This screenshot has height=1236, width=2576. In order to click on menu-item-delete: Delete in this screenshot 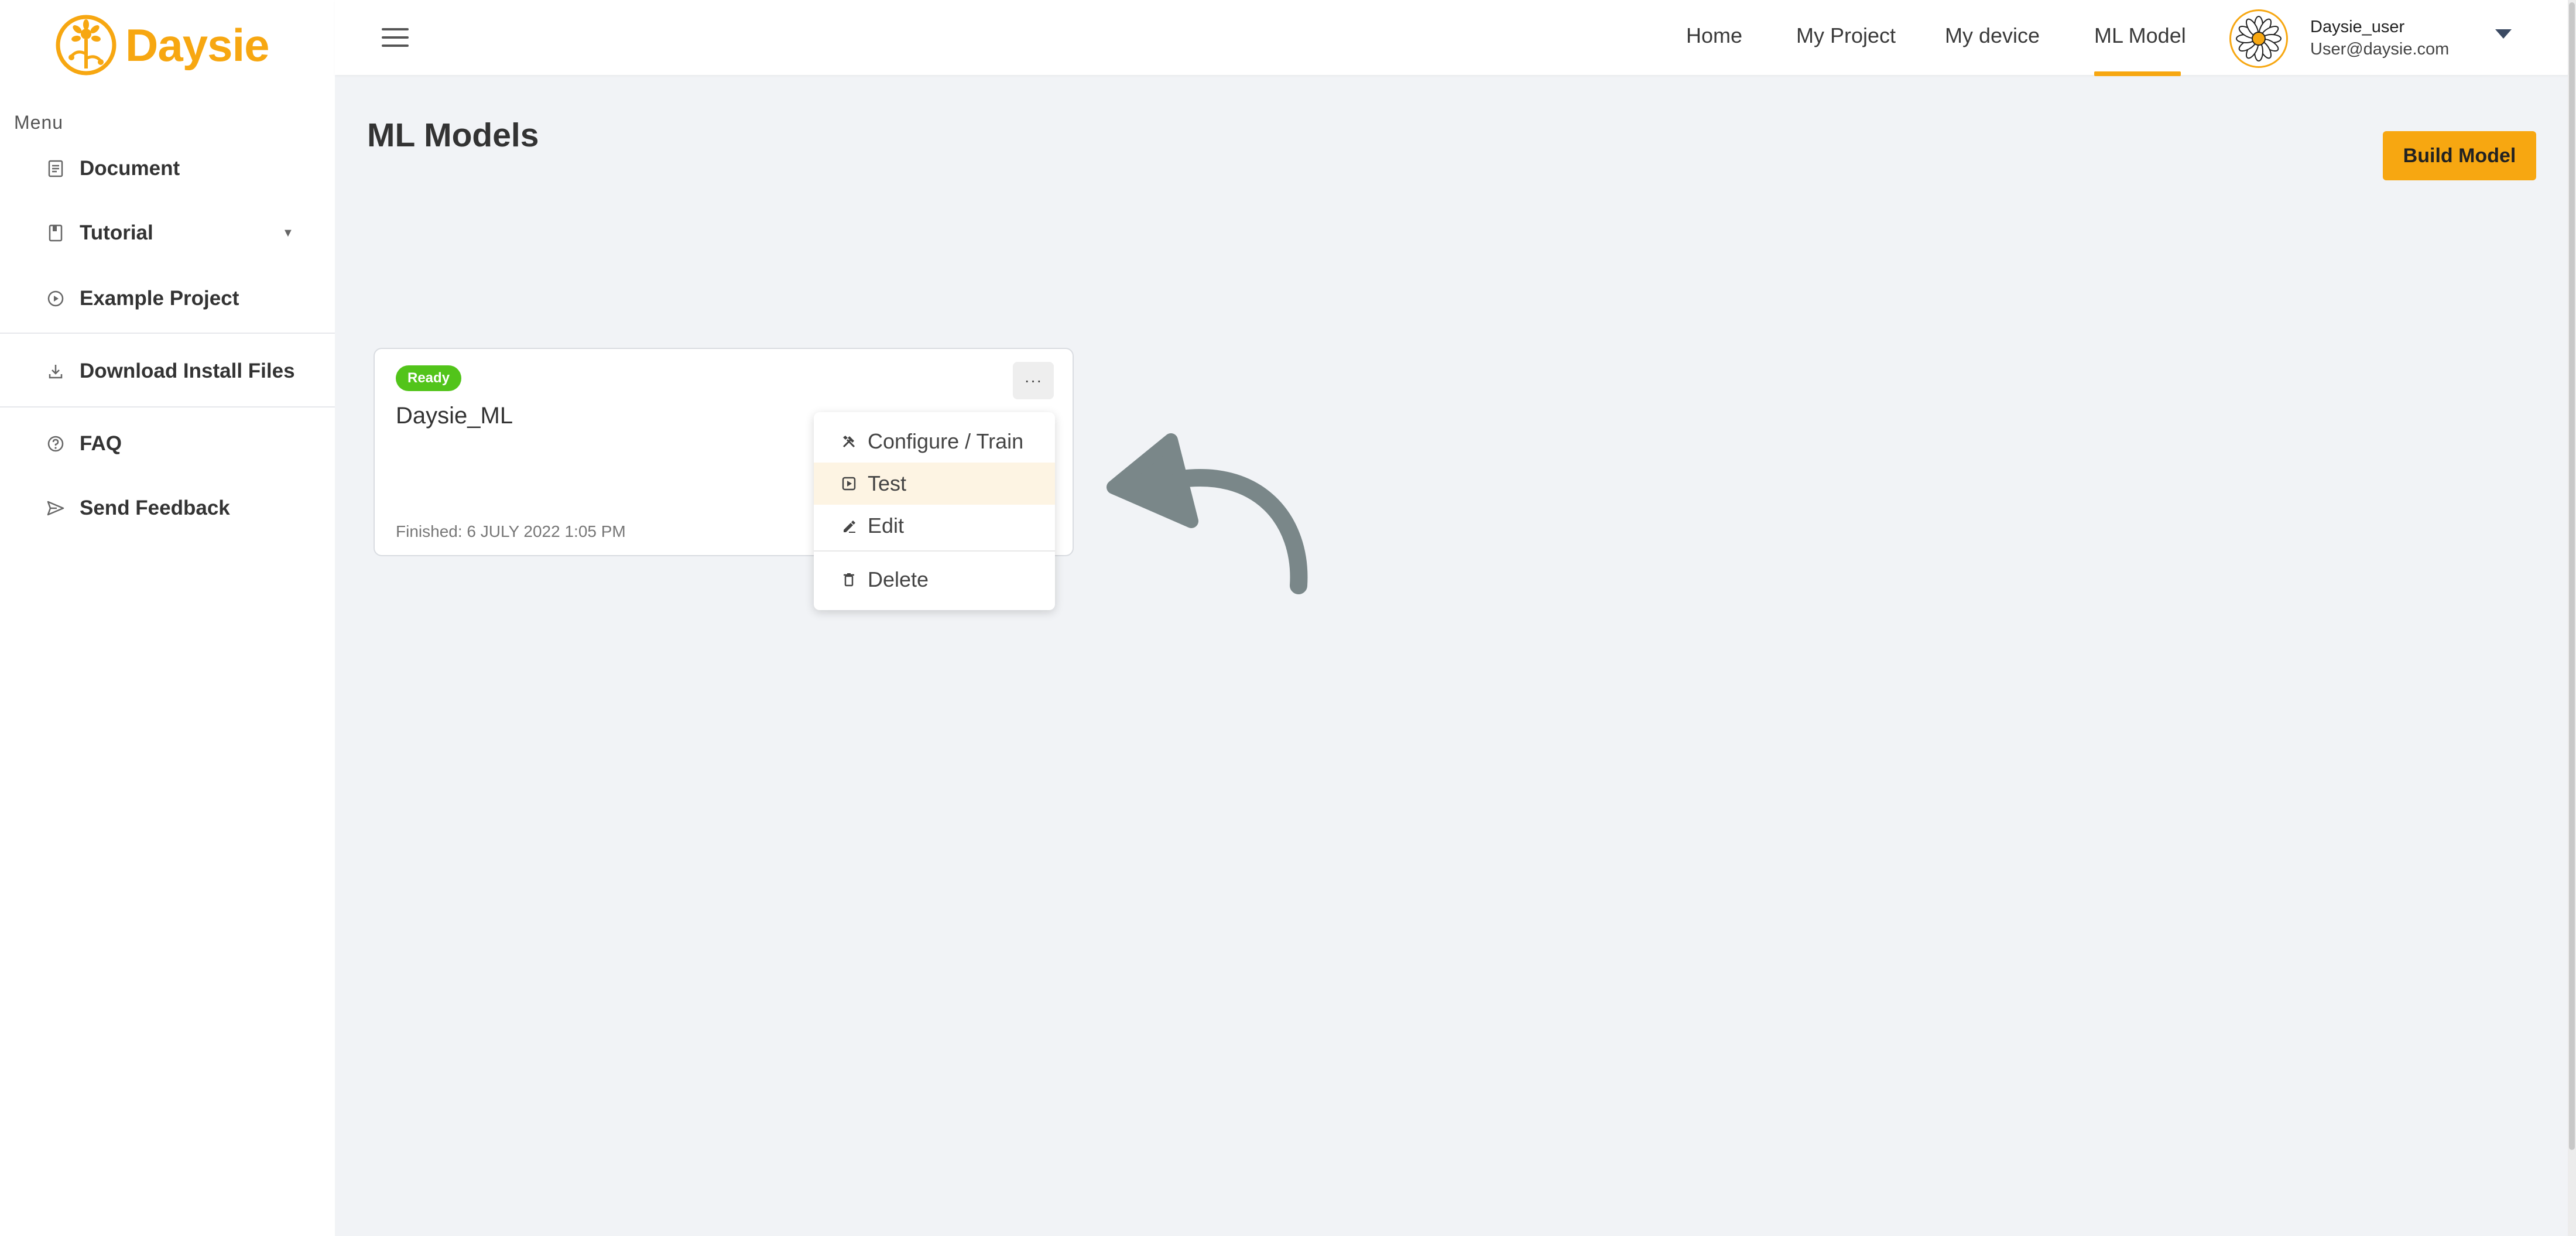, I will do `click(934, 580)`.